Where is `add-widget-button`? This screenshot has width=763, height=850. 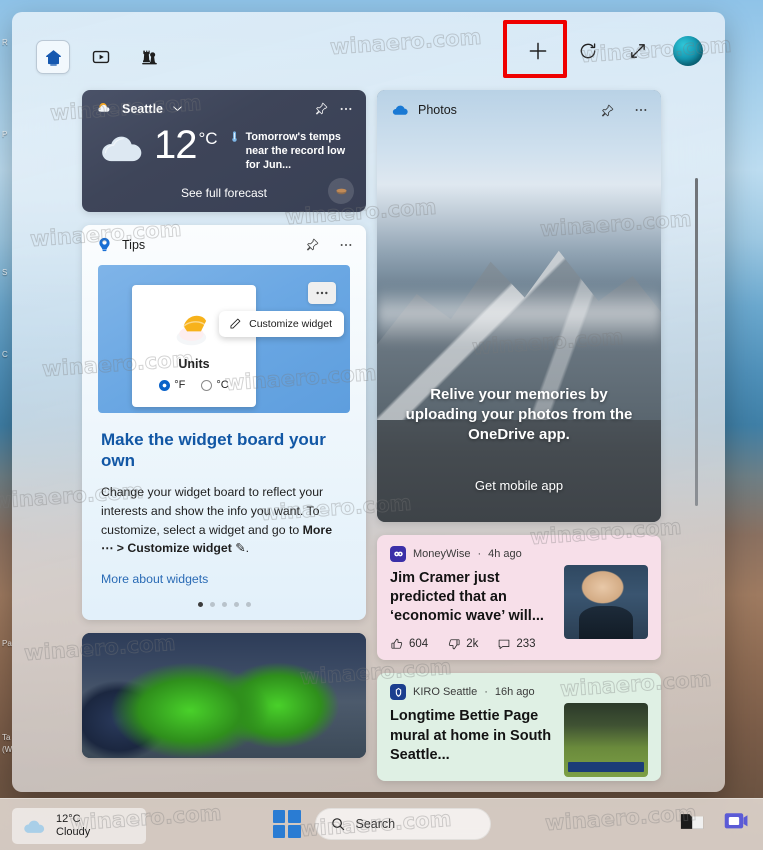 add-widget-button is located at coordinates (535, 49).